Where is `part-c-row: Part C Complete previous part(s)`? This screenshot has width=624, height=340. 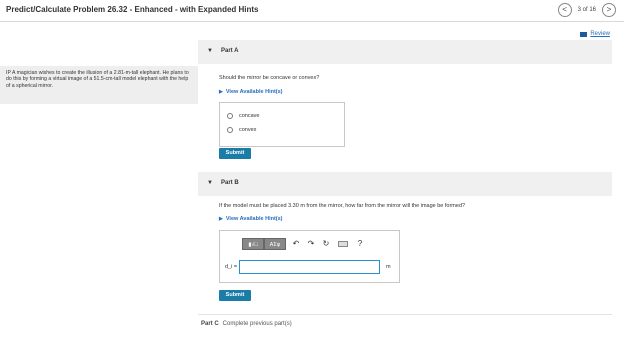 part-c-row: Part C Complete previous part(s) is located at coordinates (246, 324).